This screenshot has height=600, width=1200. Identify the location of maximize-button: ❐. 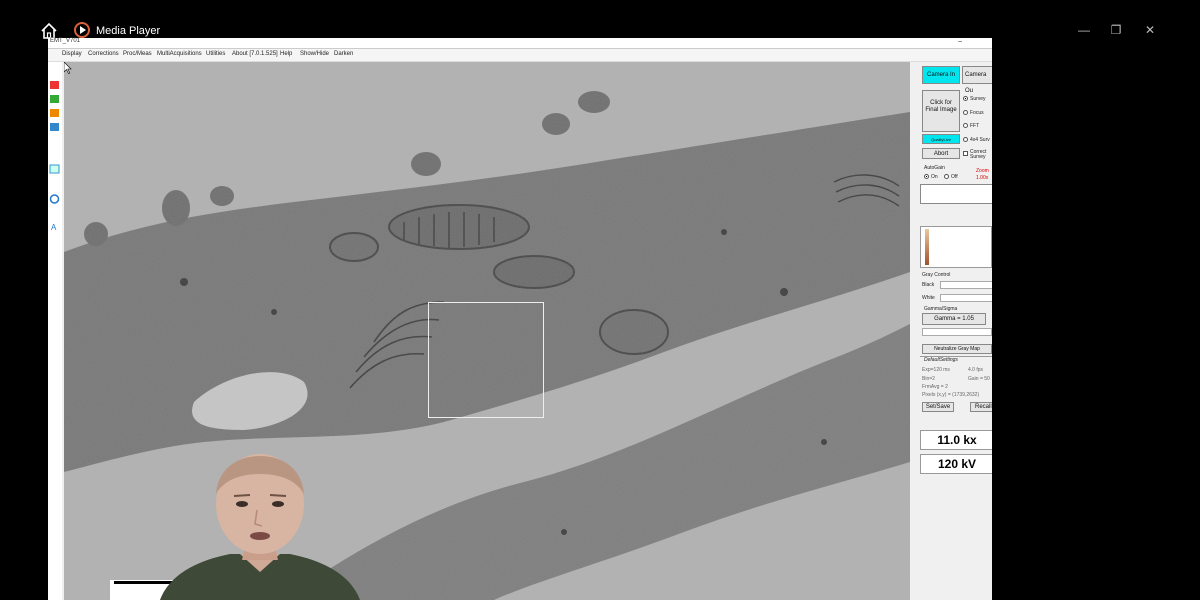
(1116, 30).